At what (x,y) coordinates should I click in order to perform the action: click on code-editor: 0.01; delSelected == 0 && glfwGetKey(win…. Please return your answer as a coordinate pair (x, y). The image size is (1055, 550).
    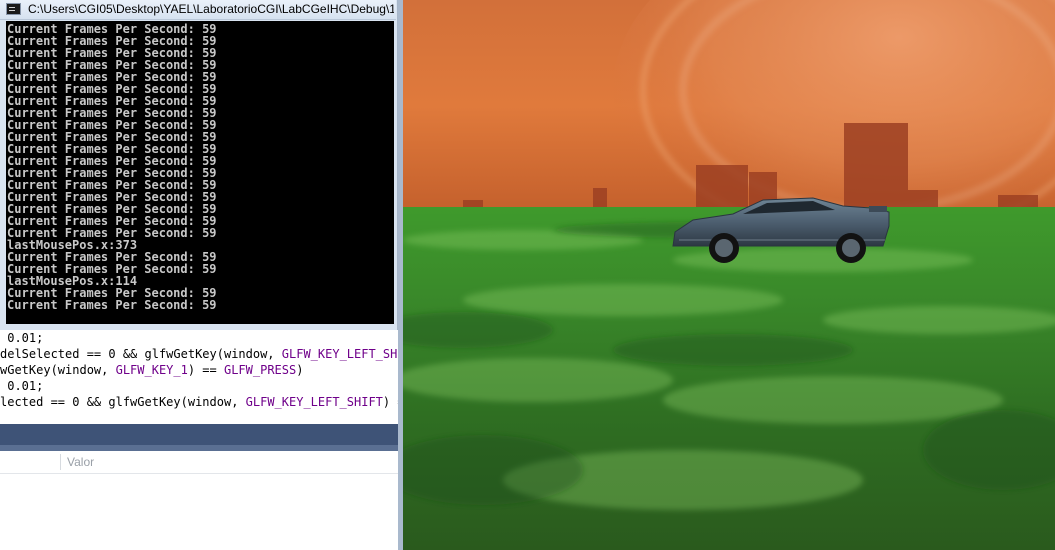
    Looking at the image, I should click on (200, 376).